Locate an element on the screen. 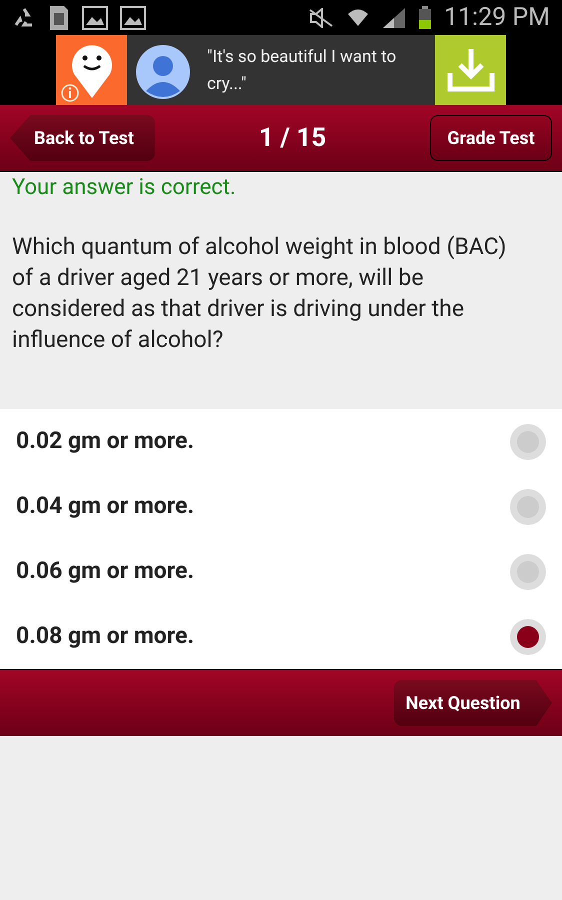 This screenshot has width=562, height=900. answer-option: 0.04 gm or more. is located at coordinates (281, 506).